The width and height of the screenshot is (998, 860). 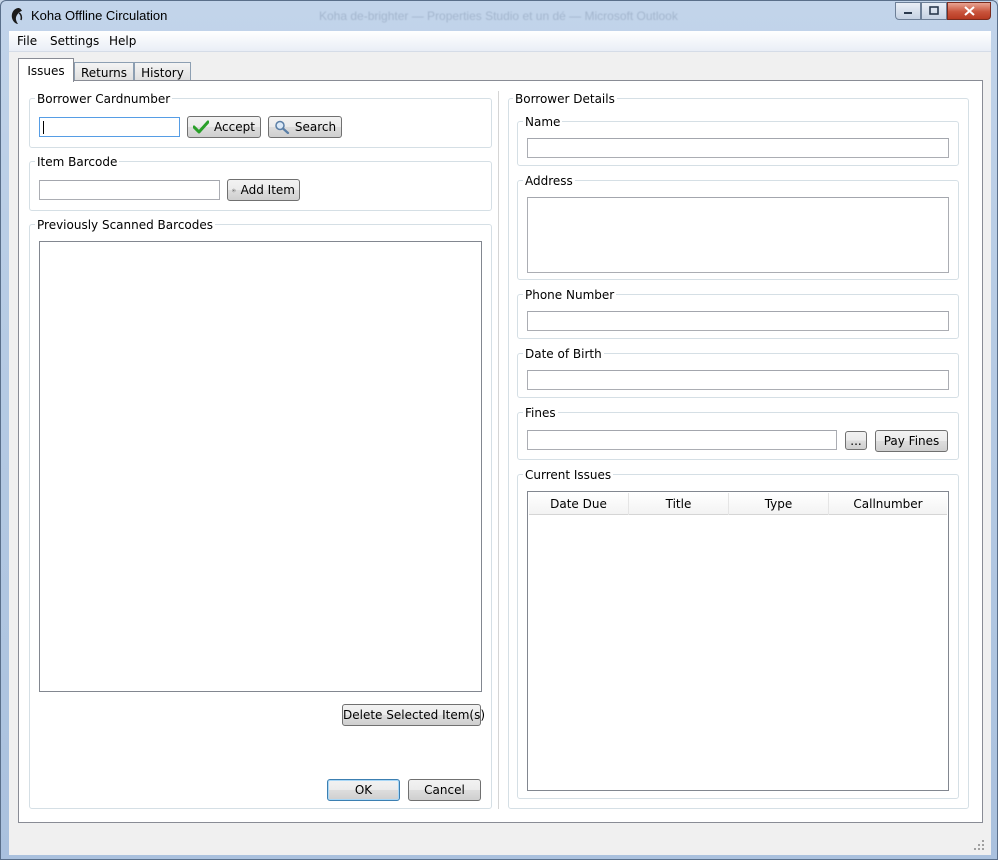 What do you see at coordinates (109, 127) in the screenshot?
I see `borrower-cardnumber-input` at bounding box center [109, 127].